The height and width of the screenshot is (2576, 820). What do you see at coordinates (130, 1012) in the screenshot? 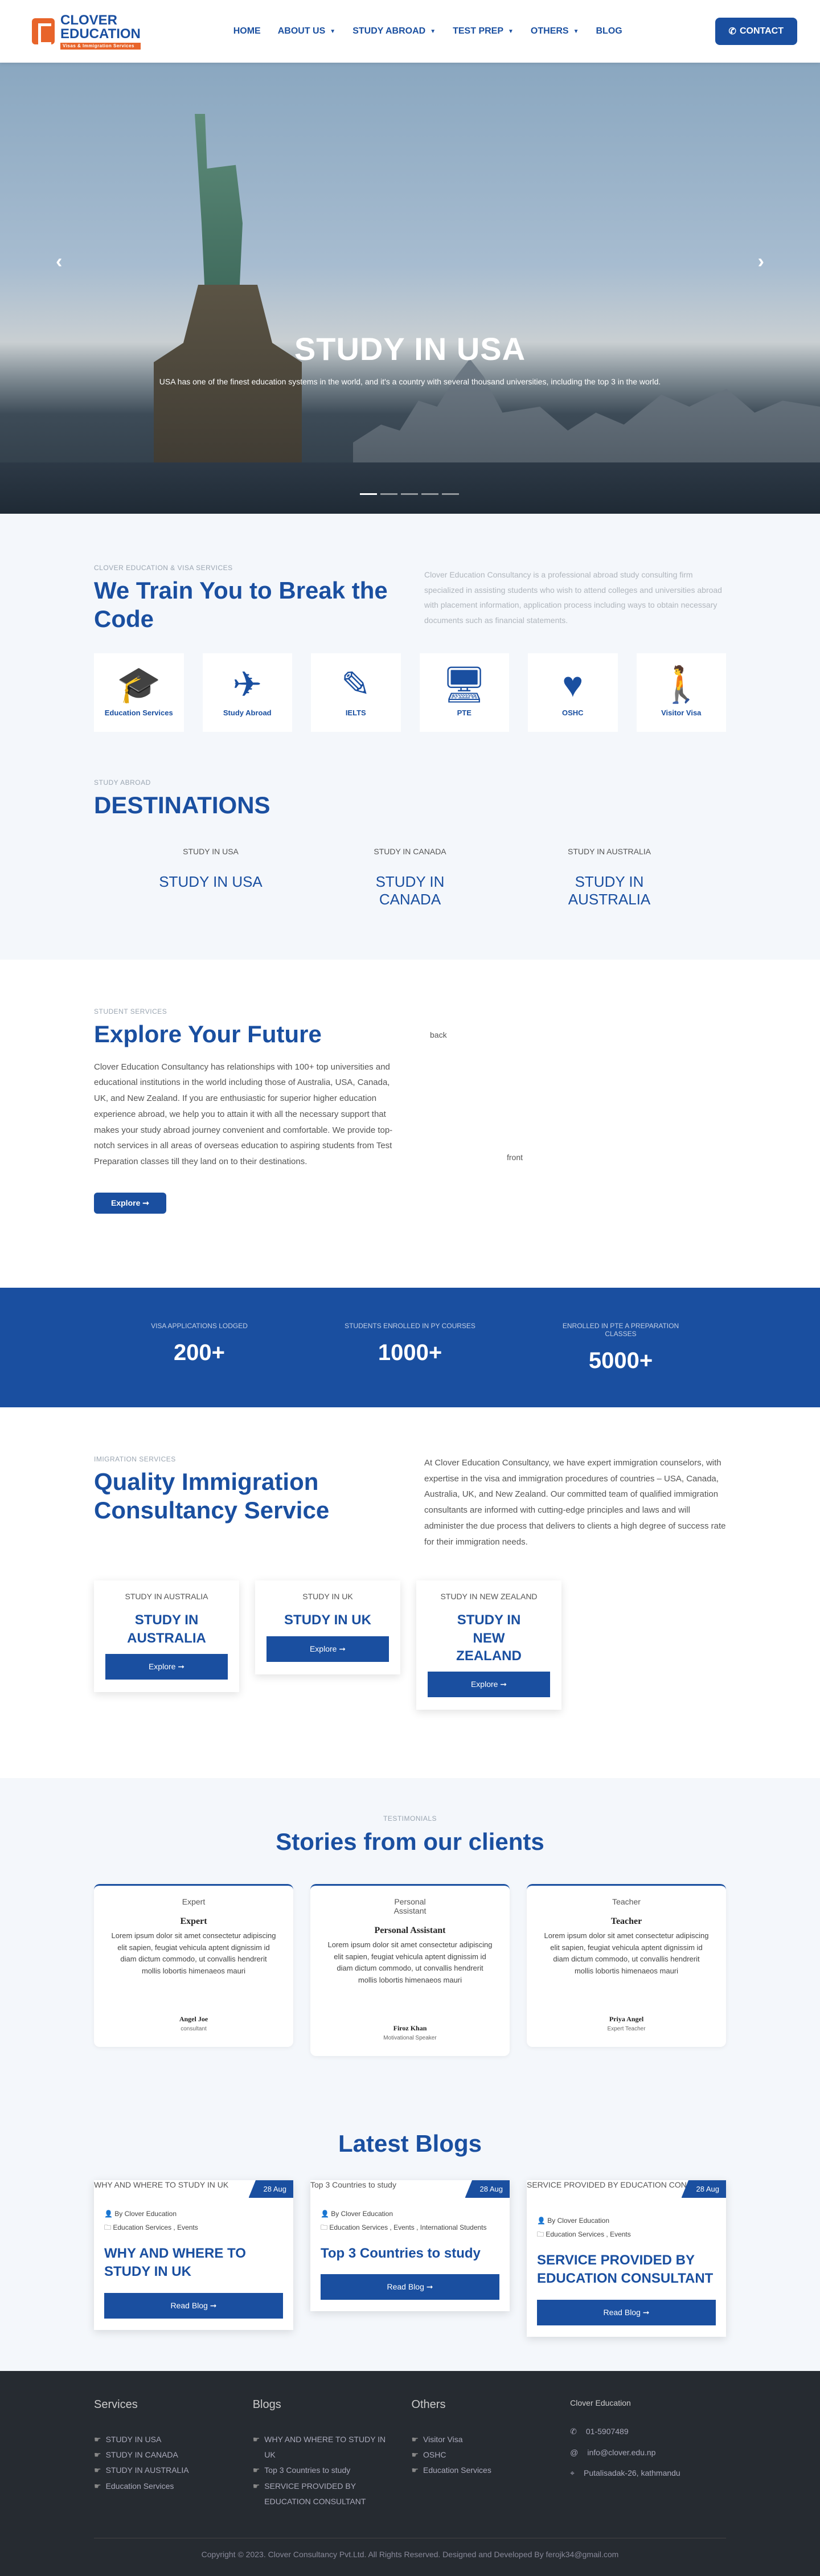
I see `explore-eyebrow: STUDENT SERVICES` at bounding box center [130, 1012].